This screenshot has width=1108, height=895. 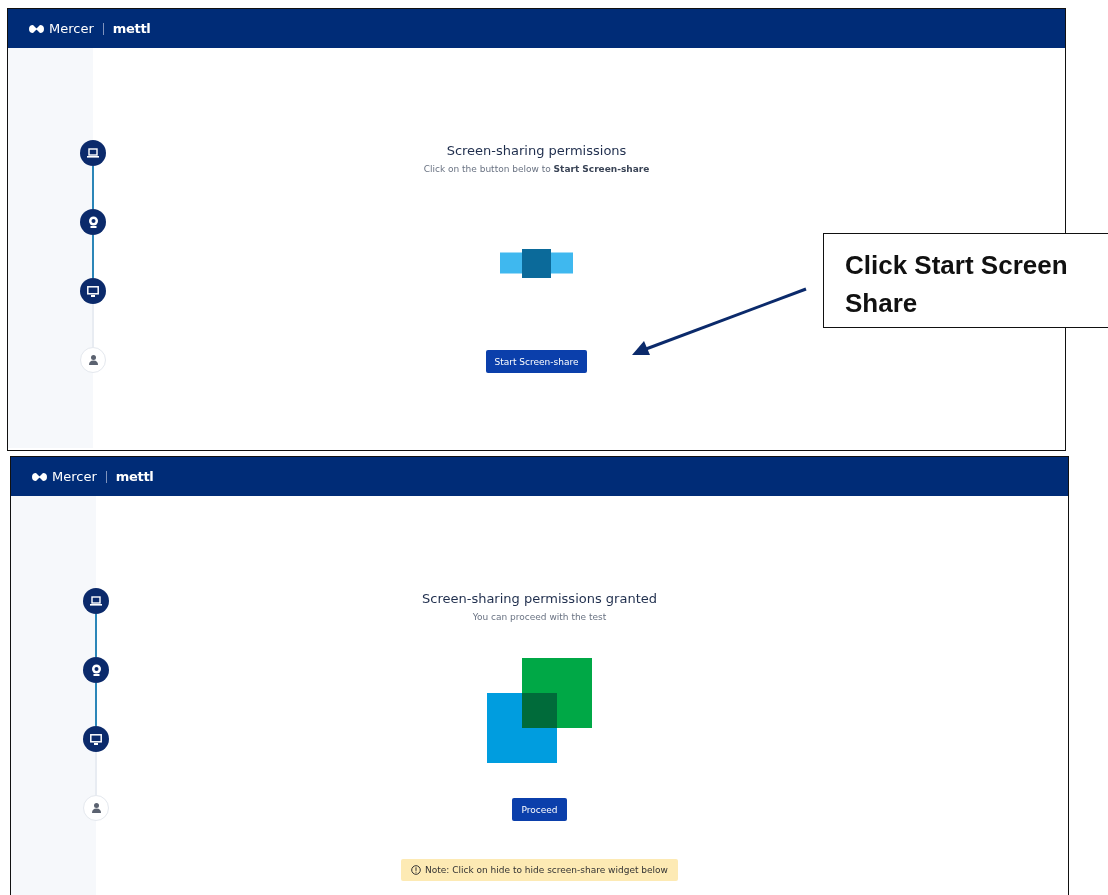 I want to click on action-button: Proceed, so click(x=539, y=809).